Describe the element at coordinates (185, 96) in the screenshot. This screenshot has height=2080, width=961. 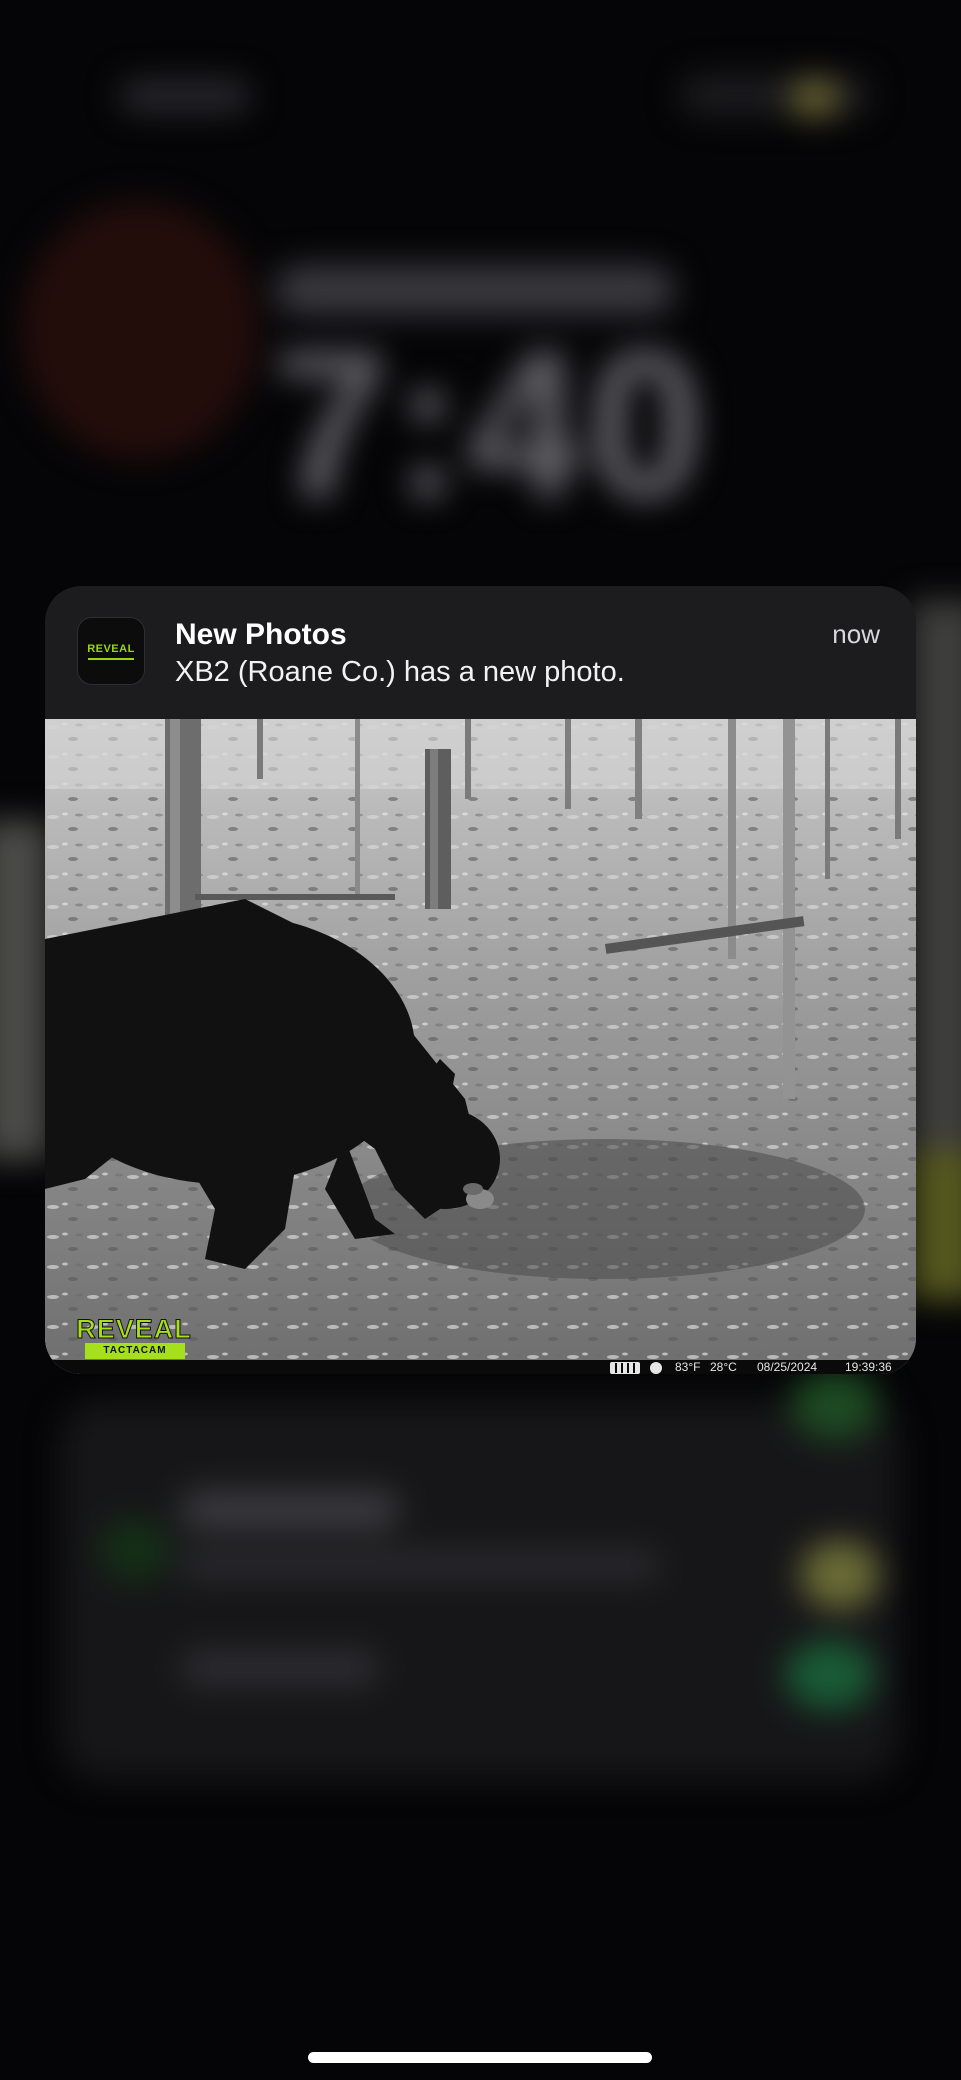
I see `blurred-status-left` at that location.